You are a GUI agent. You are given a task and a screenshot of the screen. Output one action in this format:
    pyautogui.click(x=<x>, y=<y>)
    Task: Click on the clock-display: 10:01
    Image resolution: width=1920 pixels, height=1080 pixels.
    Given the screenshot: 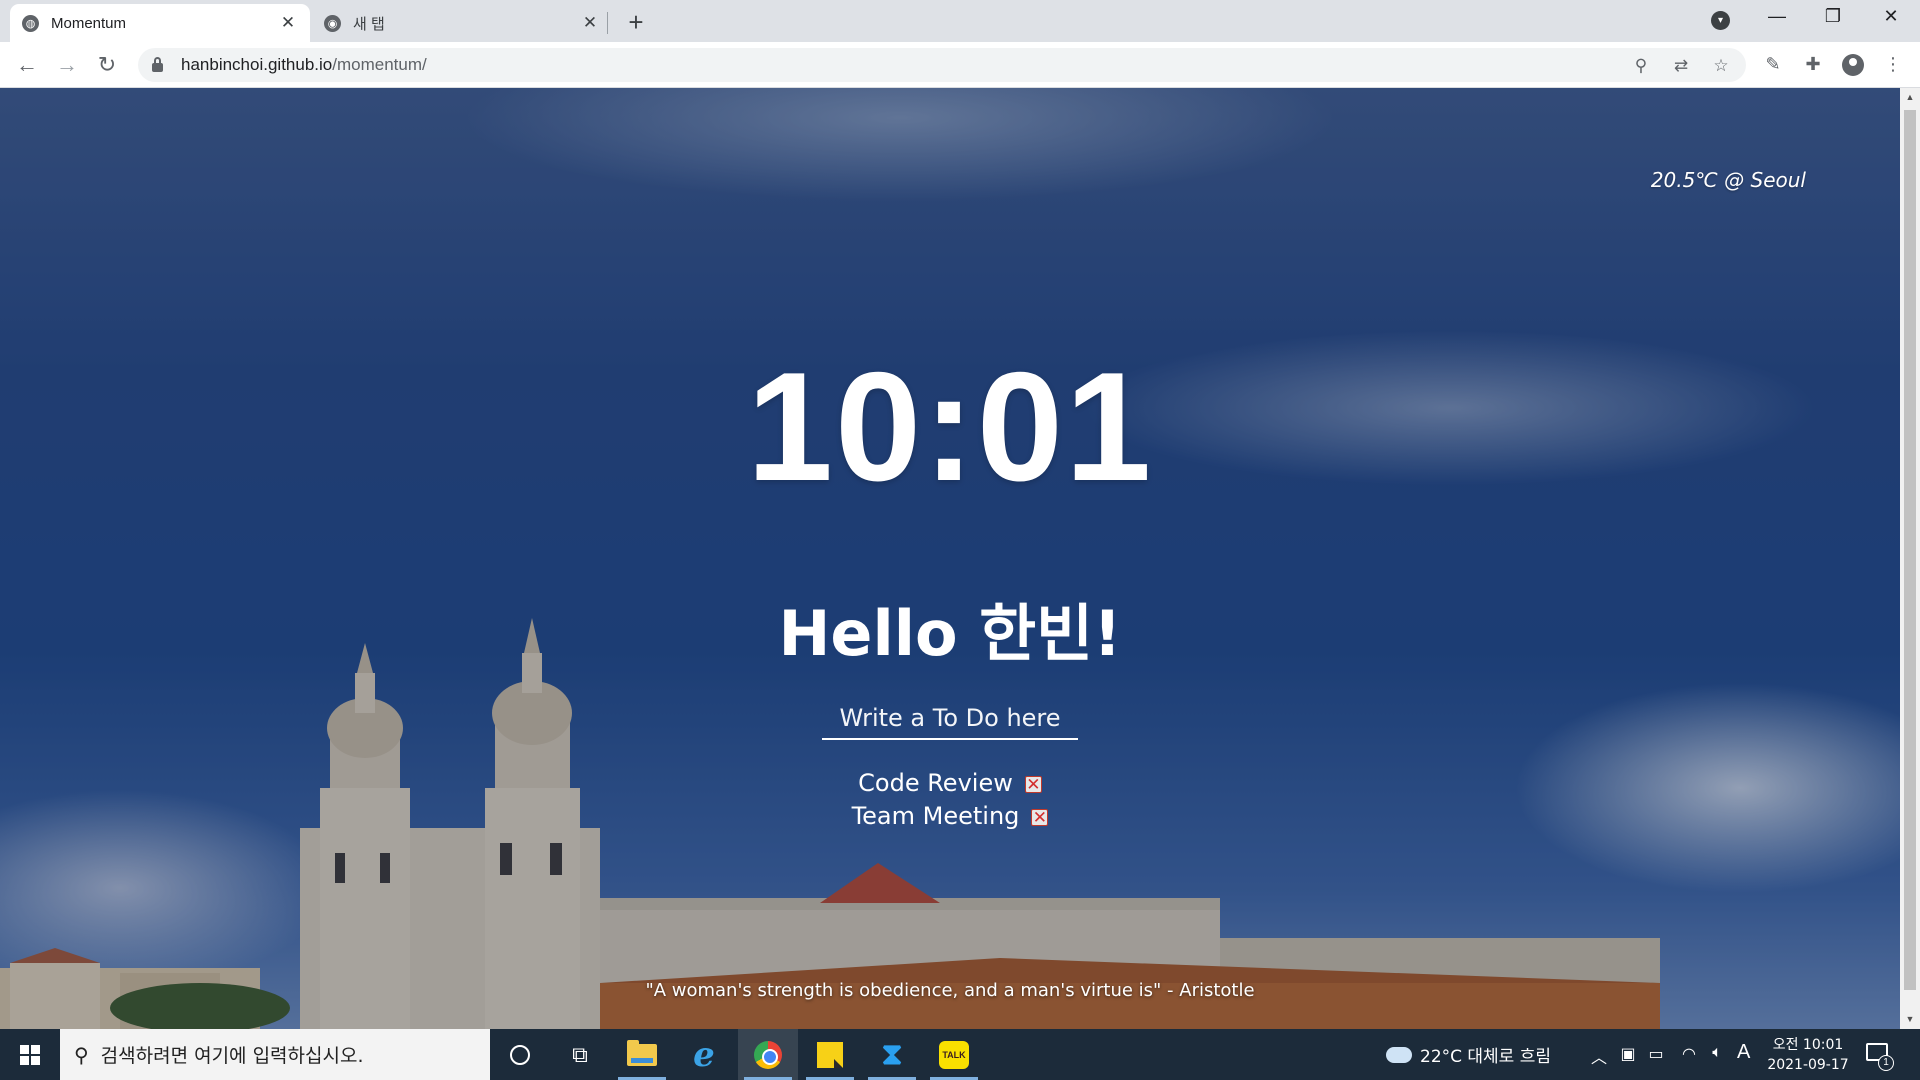 What is the action you would take?
    pyautogui.click(x=950, y=426)
    